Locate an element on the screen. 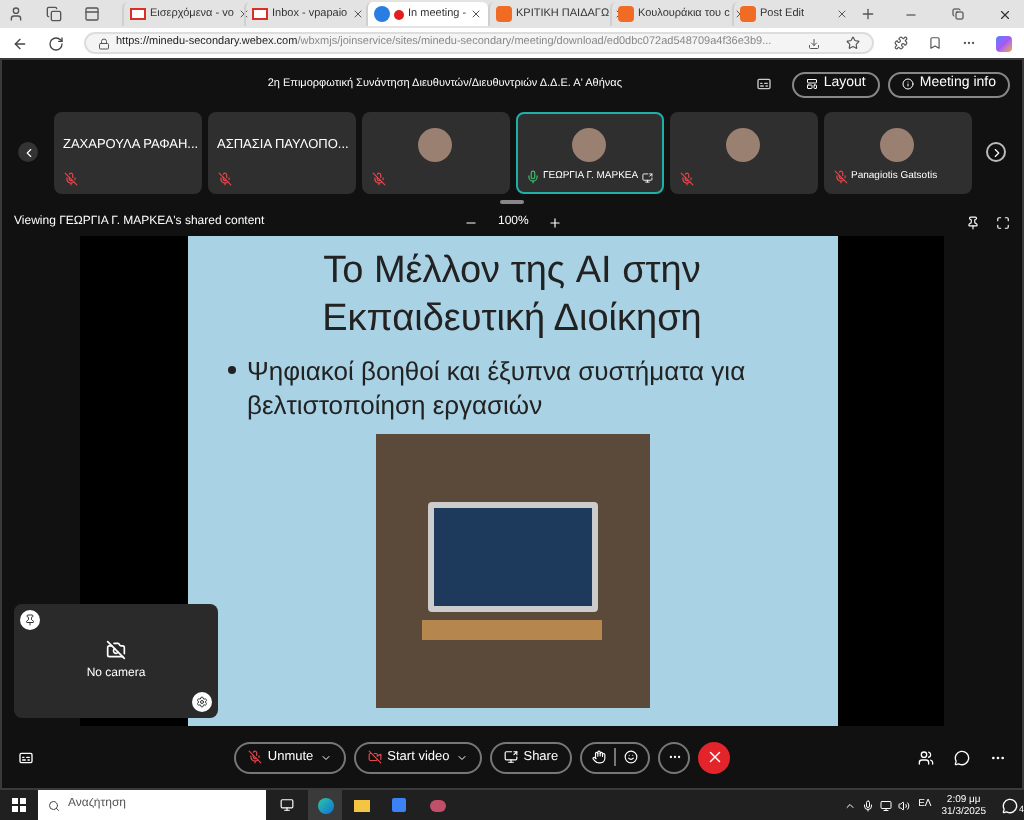 Image resolution: width=1024 pixels, height=820 pixels. chat-icon is located at coordinates (962, 757).